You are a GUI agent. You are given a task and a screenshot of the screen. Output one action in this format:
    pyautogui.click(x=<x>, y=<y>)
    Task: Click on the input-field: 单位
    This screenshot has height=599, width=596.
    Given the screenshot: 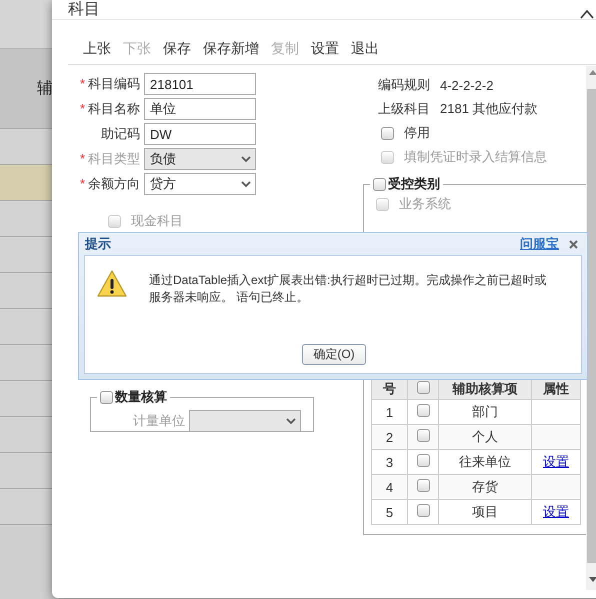 What is the action you would take?
    pyautogui.click(x=200, y=109)
    